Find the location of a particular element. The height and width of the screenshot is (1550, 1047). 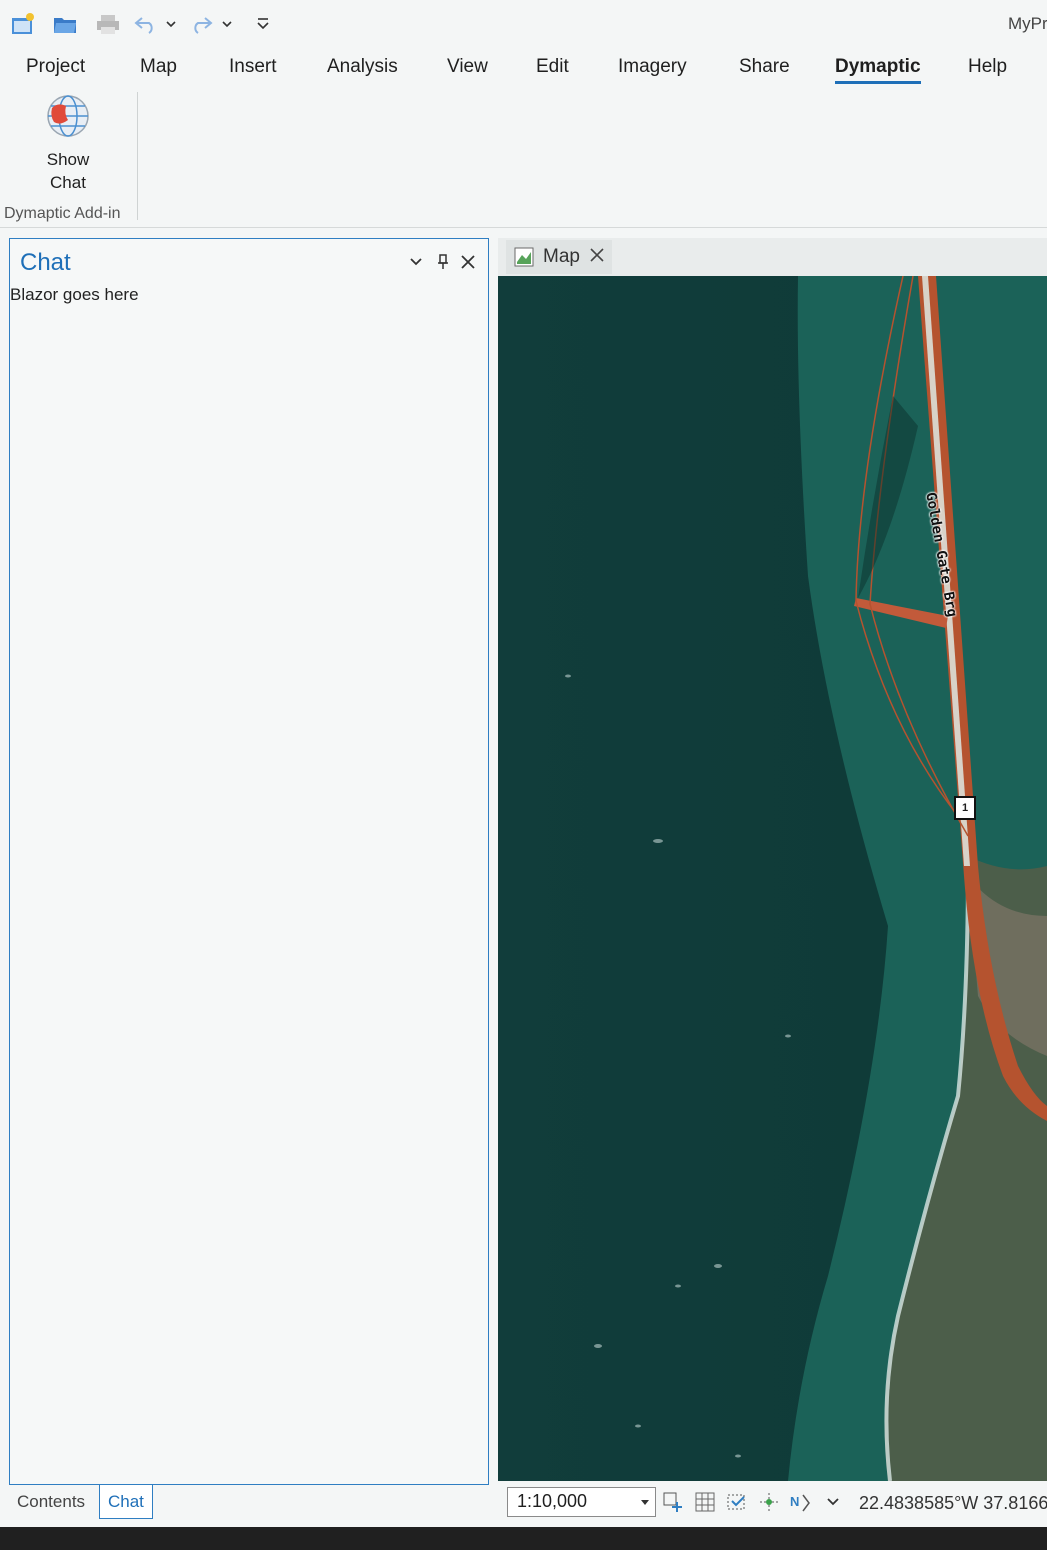

grid-icon is located at coordinates (705, 1502).